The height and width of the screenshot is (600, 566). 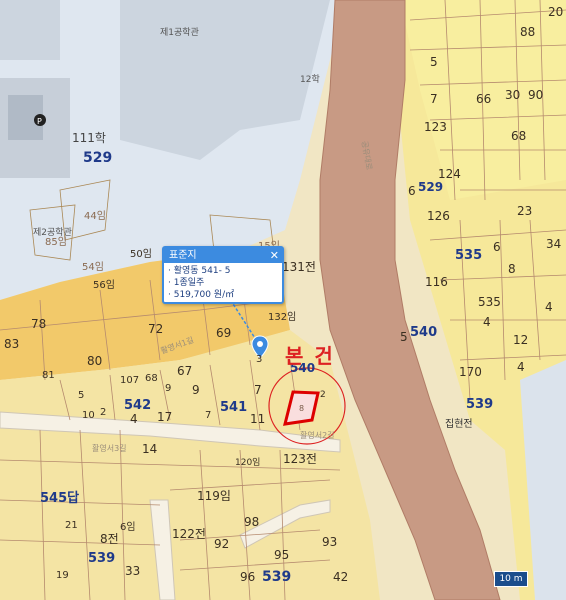 I want to click on lot-number: 44임, so click(x=95, y=216).